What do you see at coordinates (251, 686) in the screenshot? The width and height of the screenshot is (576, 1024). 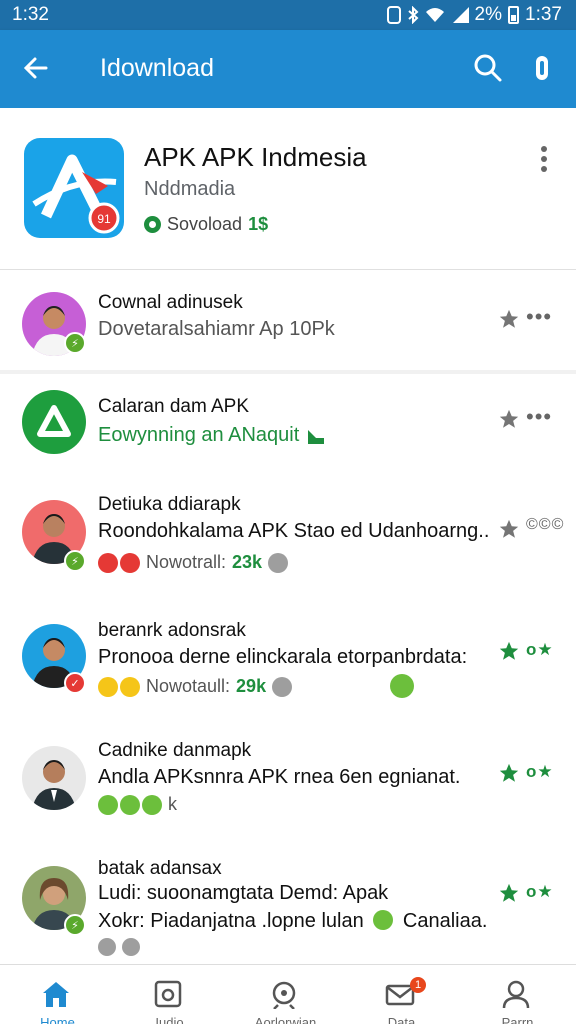 I see `meta-count: 29k` at bounding box center [251, 686].